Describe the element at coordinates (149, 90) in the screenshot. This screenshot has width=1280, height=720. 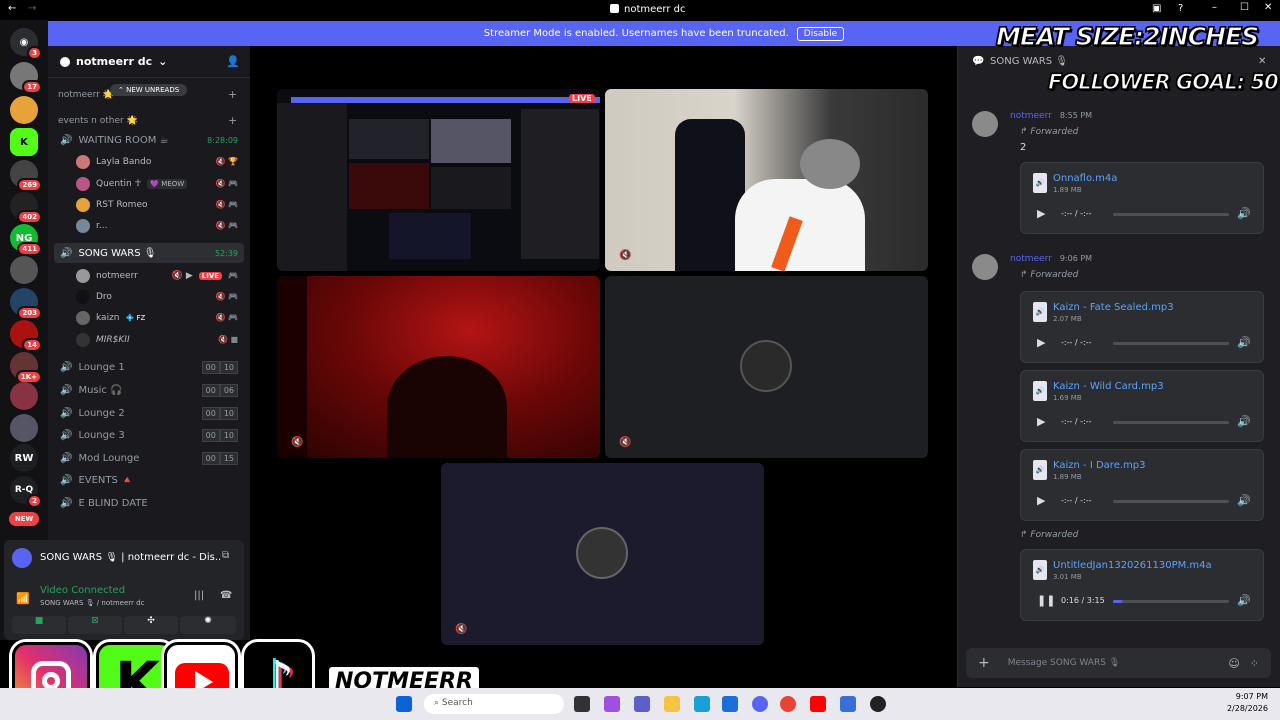
I see `new-unreads-pill: ⌃ NEW UNREADS` at that location.